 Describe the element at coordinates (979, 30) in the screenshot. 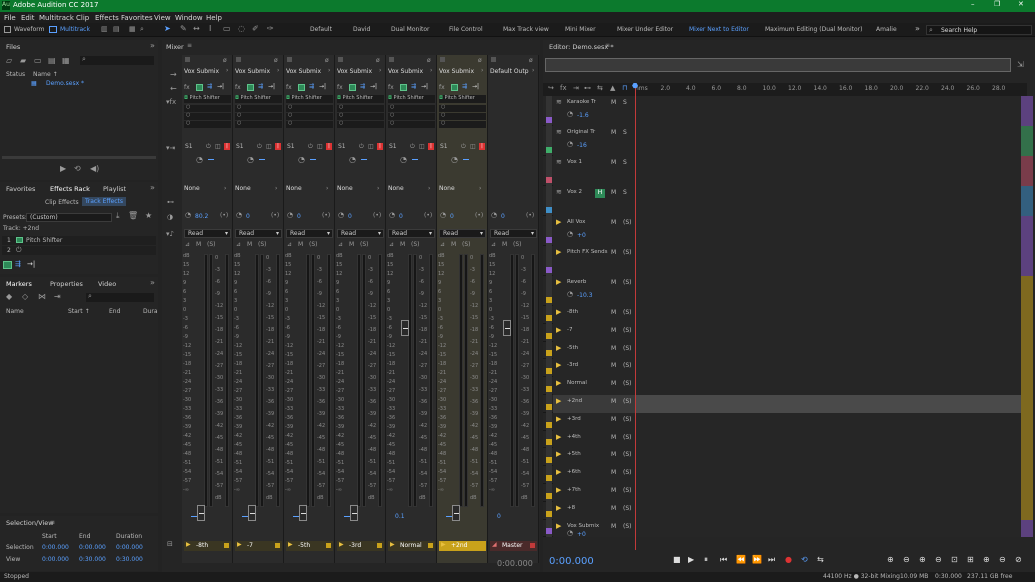

I see `search-help-field: ⌕ Search Help` at that location.